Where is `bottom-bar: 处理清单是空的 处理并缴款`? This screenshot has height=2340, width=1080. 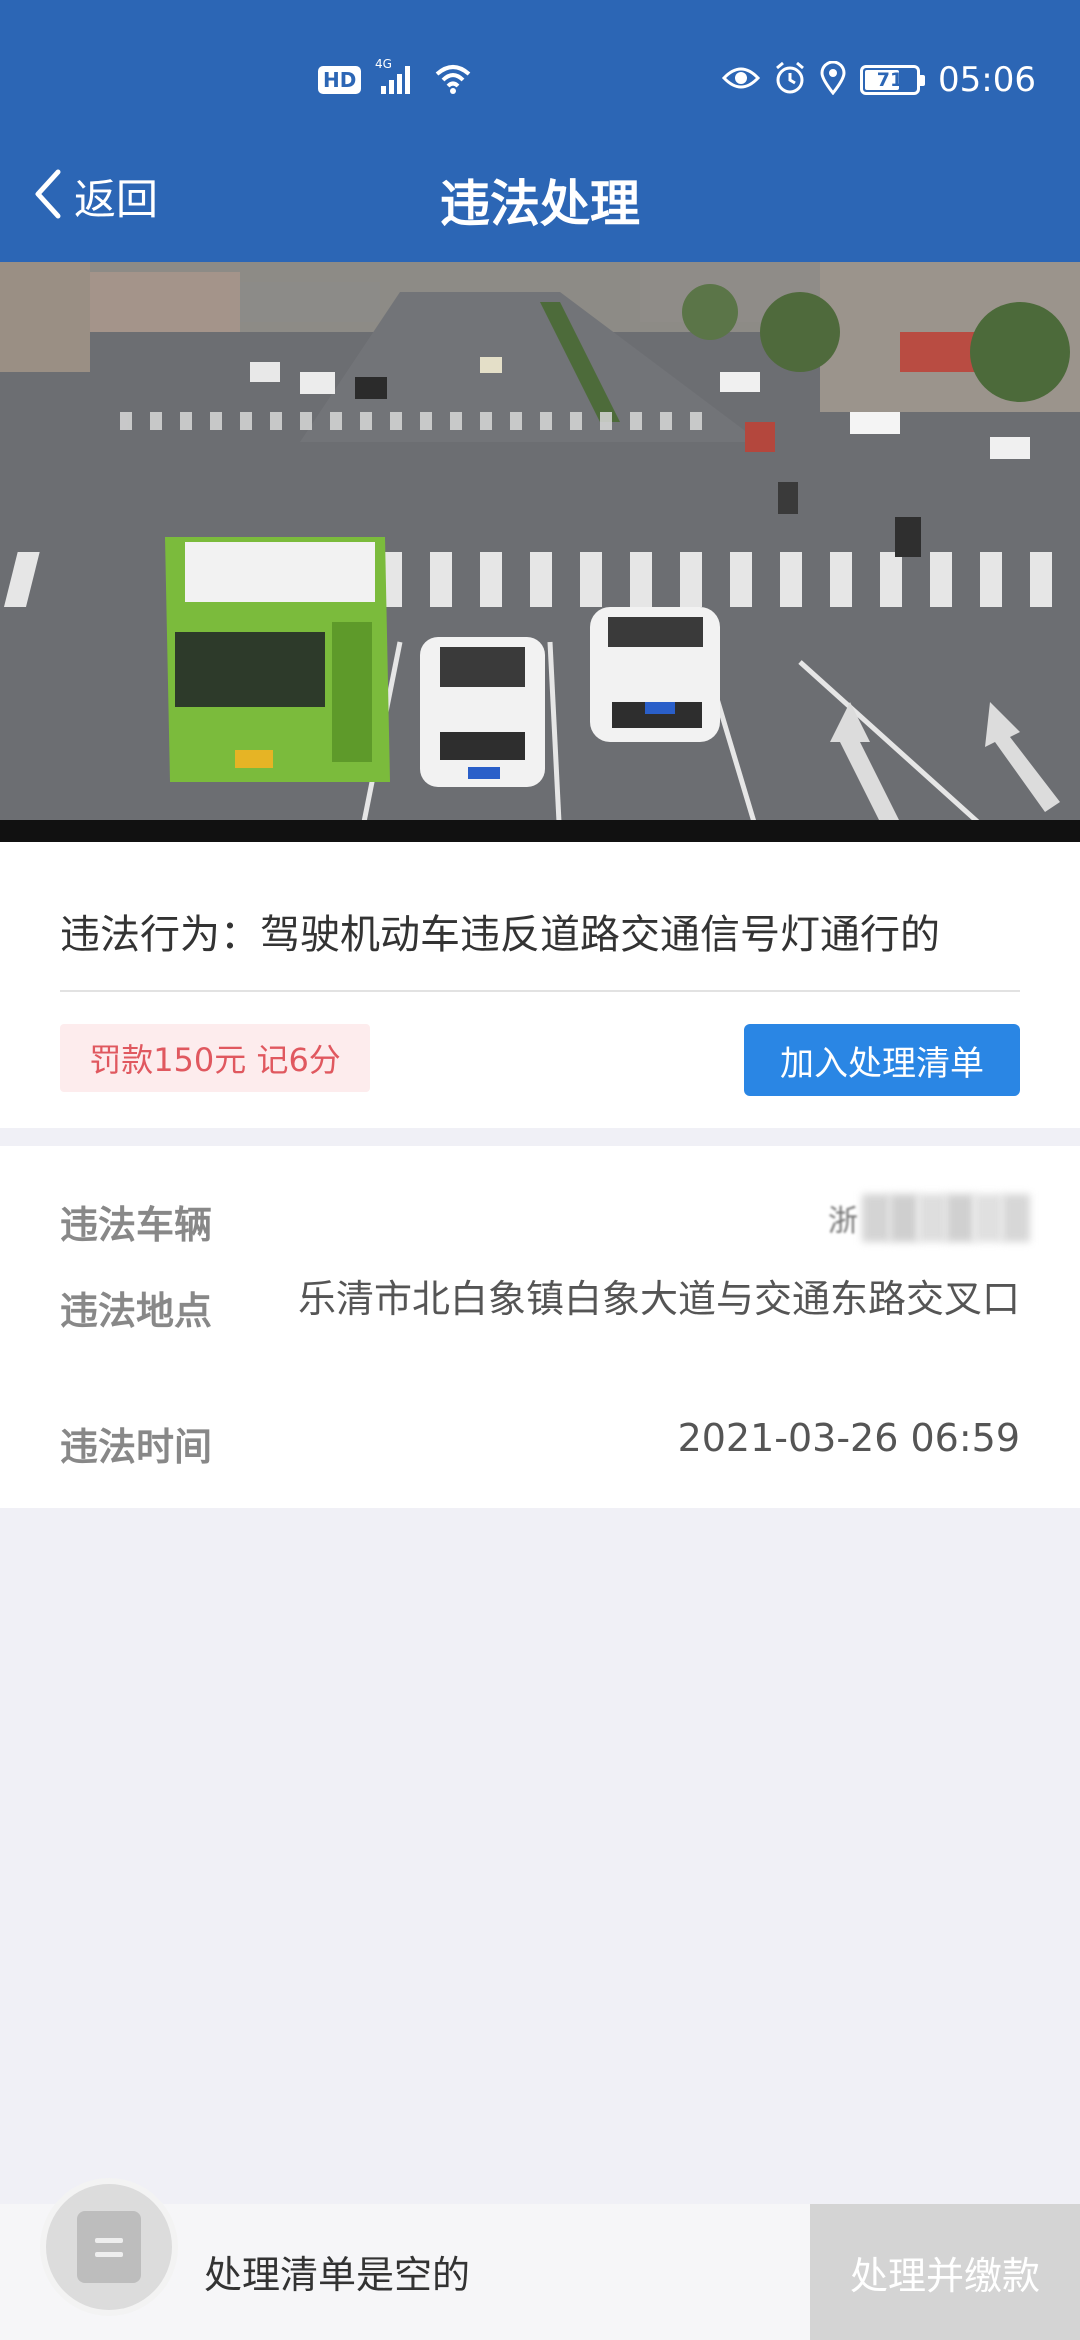 bottom-bar: 处理清单是空的 处理并缴款 is located at coordinates (540, 2262).